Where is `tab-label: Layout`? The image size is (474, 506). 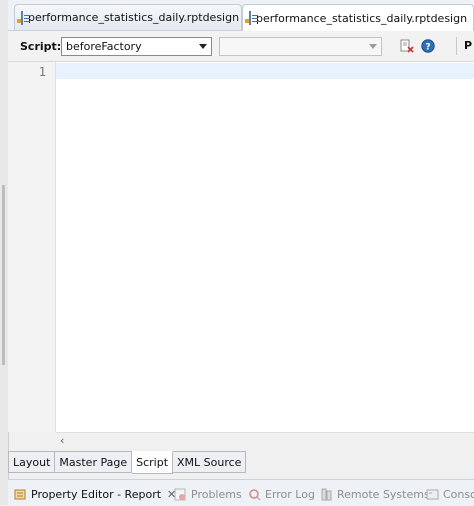 tab-label: Layout is located at coordinates (32, 462).